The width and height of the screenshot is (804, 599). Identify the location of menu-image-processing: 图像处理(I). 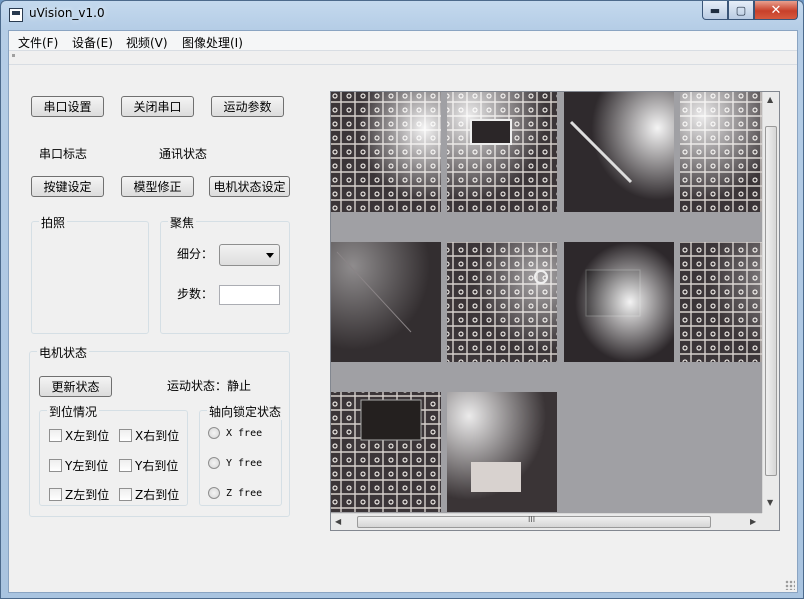
(212, 42).